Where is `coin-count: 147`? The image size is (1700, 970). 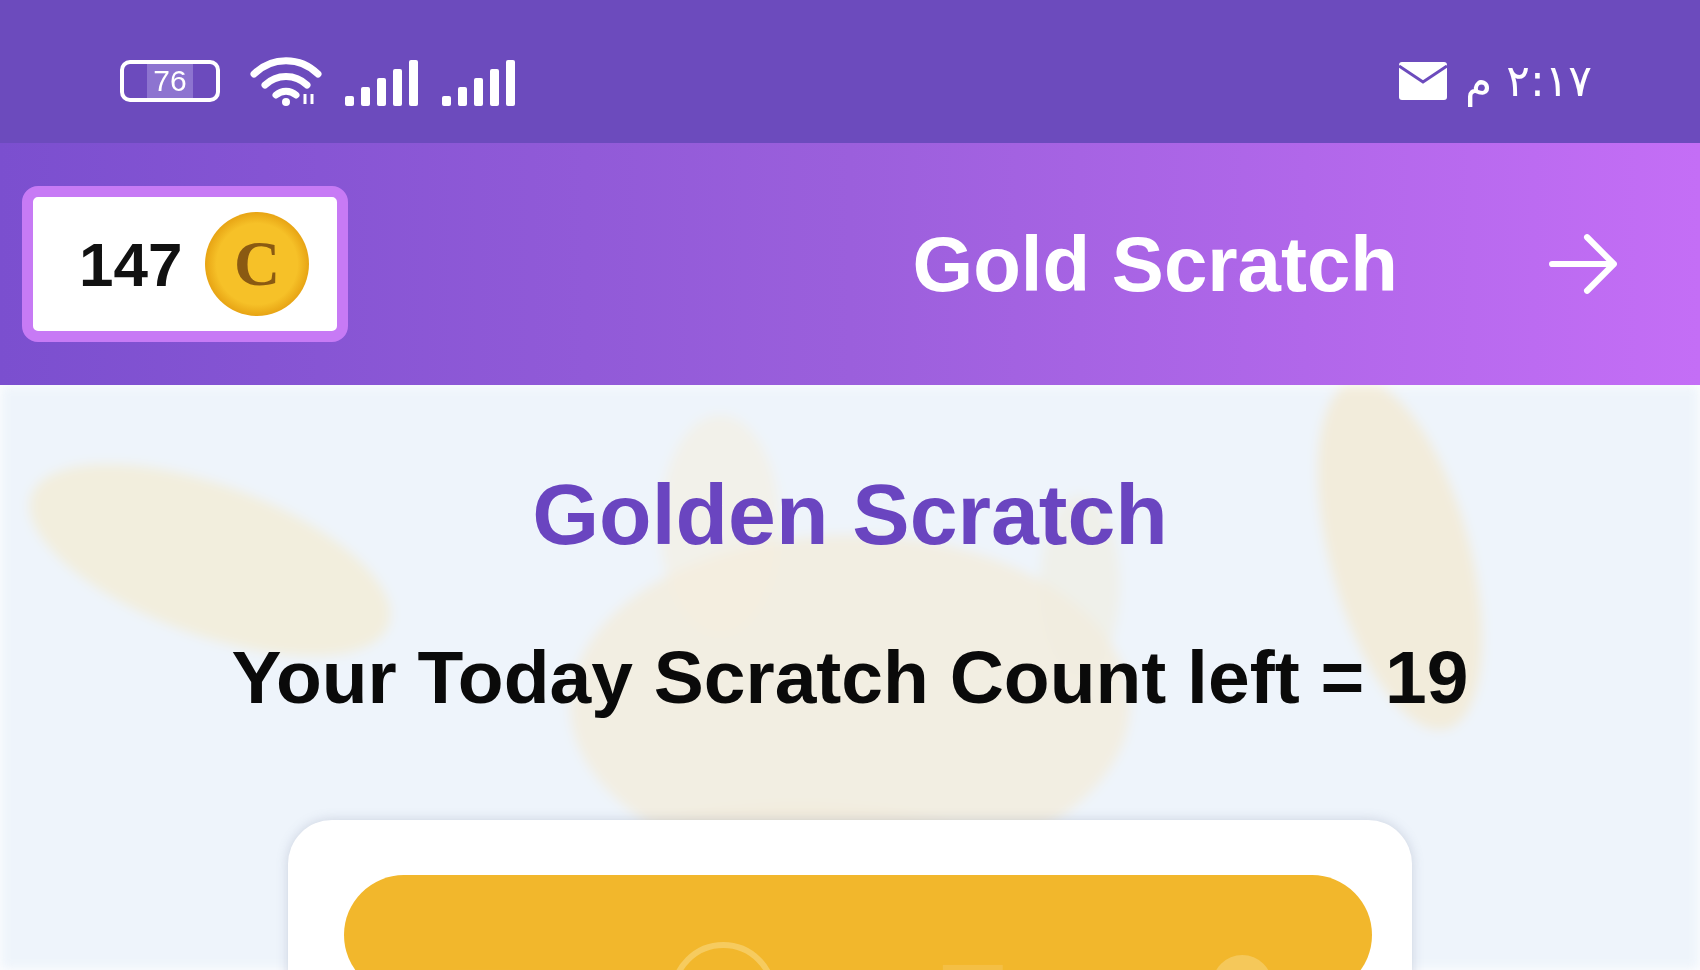
coin-count: 147 is located at coordinates (131, 264).